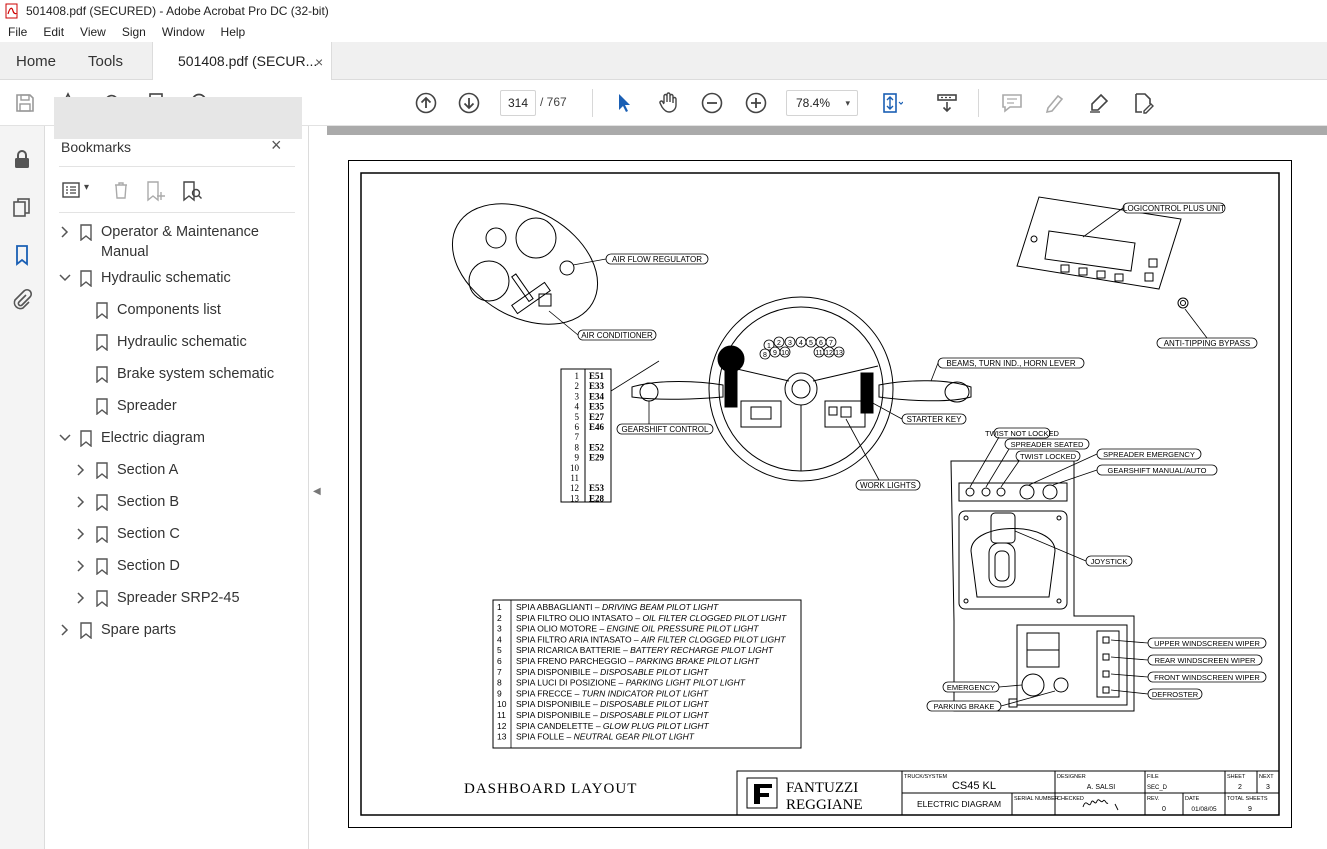 This screenshot has width=1327, height=849. What do you see at coordinates (756, 103) in the screenshot?
I see `zoom-in-icon` at bounding box center [756, 103].